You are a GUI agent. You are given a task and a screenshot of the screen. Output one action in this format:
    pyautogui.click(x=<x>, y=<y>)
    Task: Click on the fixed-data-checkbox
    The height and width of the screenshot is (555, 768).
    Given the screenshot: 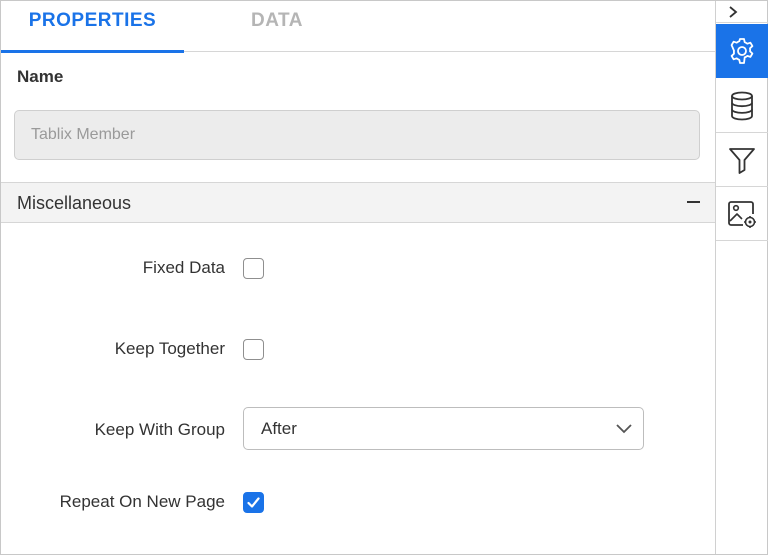 What is the action you would take?
    pyautogui.click(x=253, y=268)
    